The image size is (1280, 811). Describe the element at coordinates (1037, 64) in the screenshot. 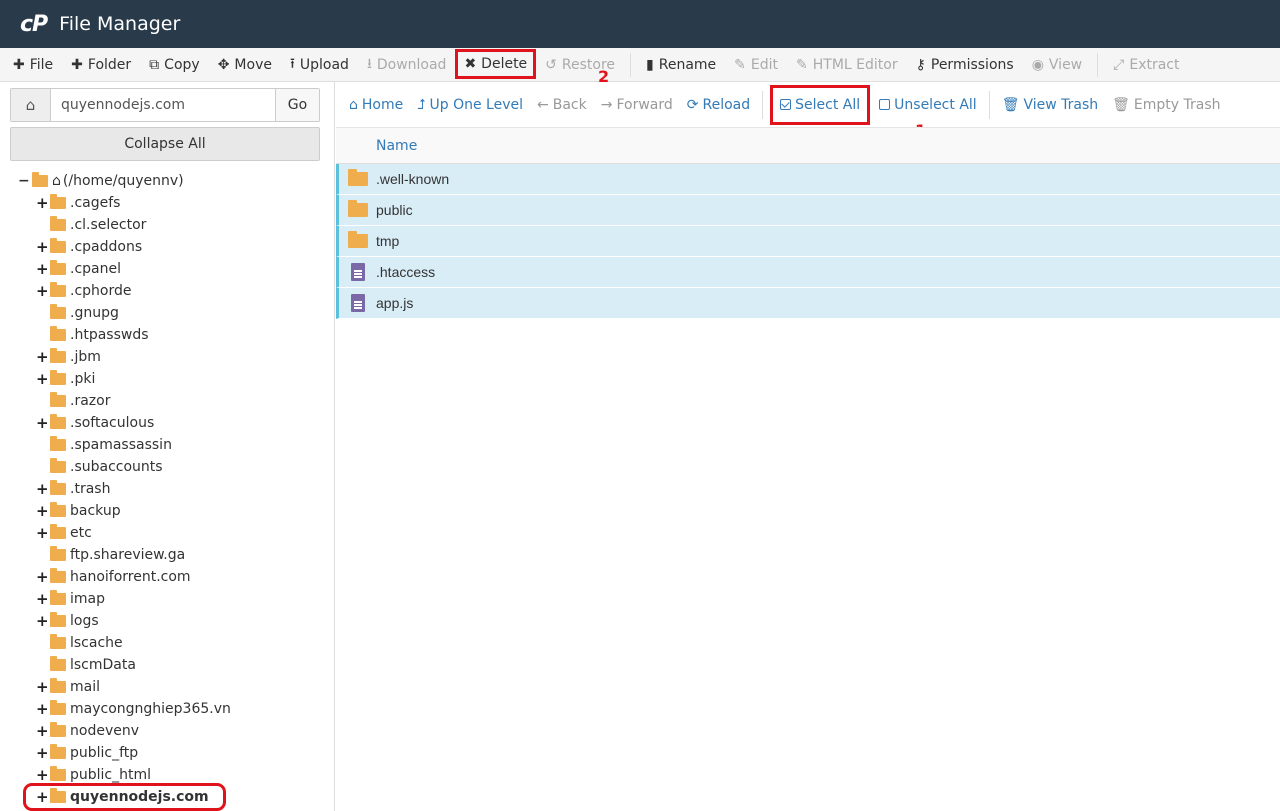

I see `eye-icon: ◉` at that location.